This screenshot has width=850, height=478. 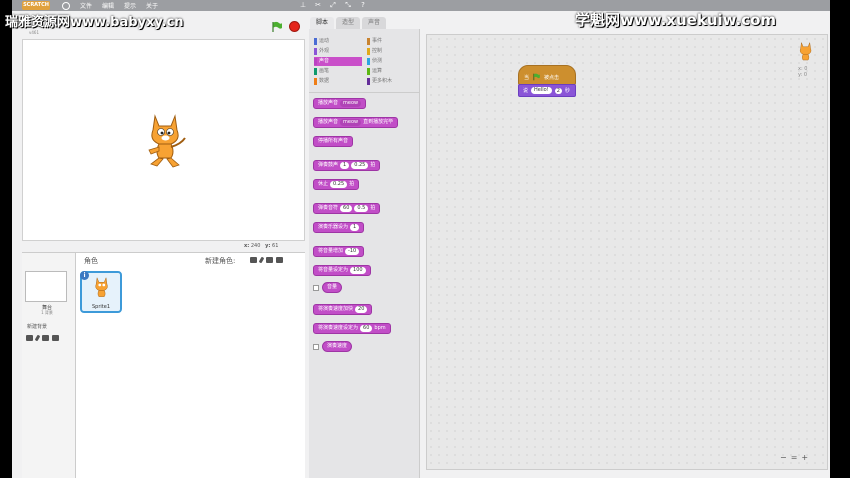 What do you see at coordinates (338, 41) in the screenshot?
I see `category-motion: 运动` at bounding box center [338, 41].